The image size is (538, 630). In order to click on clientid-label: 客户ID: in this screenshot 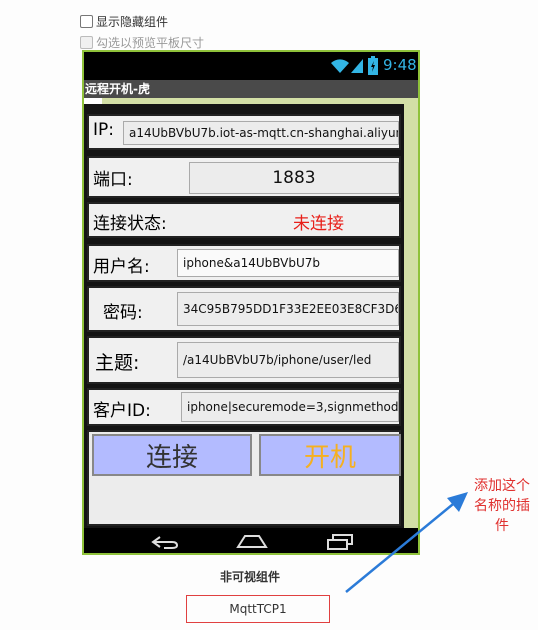, I will do `click(122, 411)`.